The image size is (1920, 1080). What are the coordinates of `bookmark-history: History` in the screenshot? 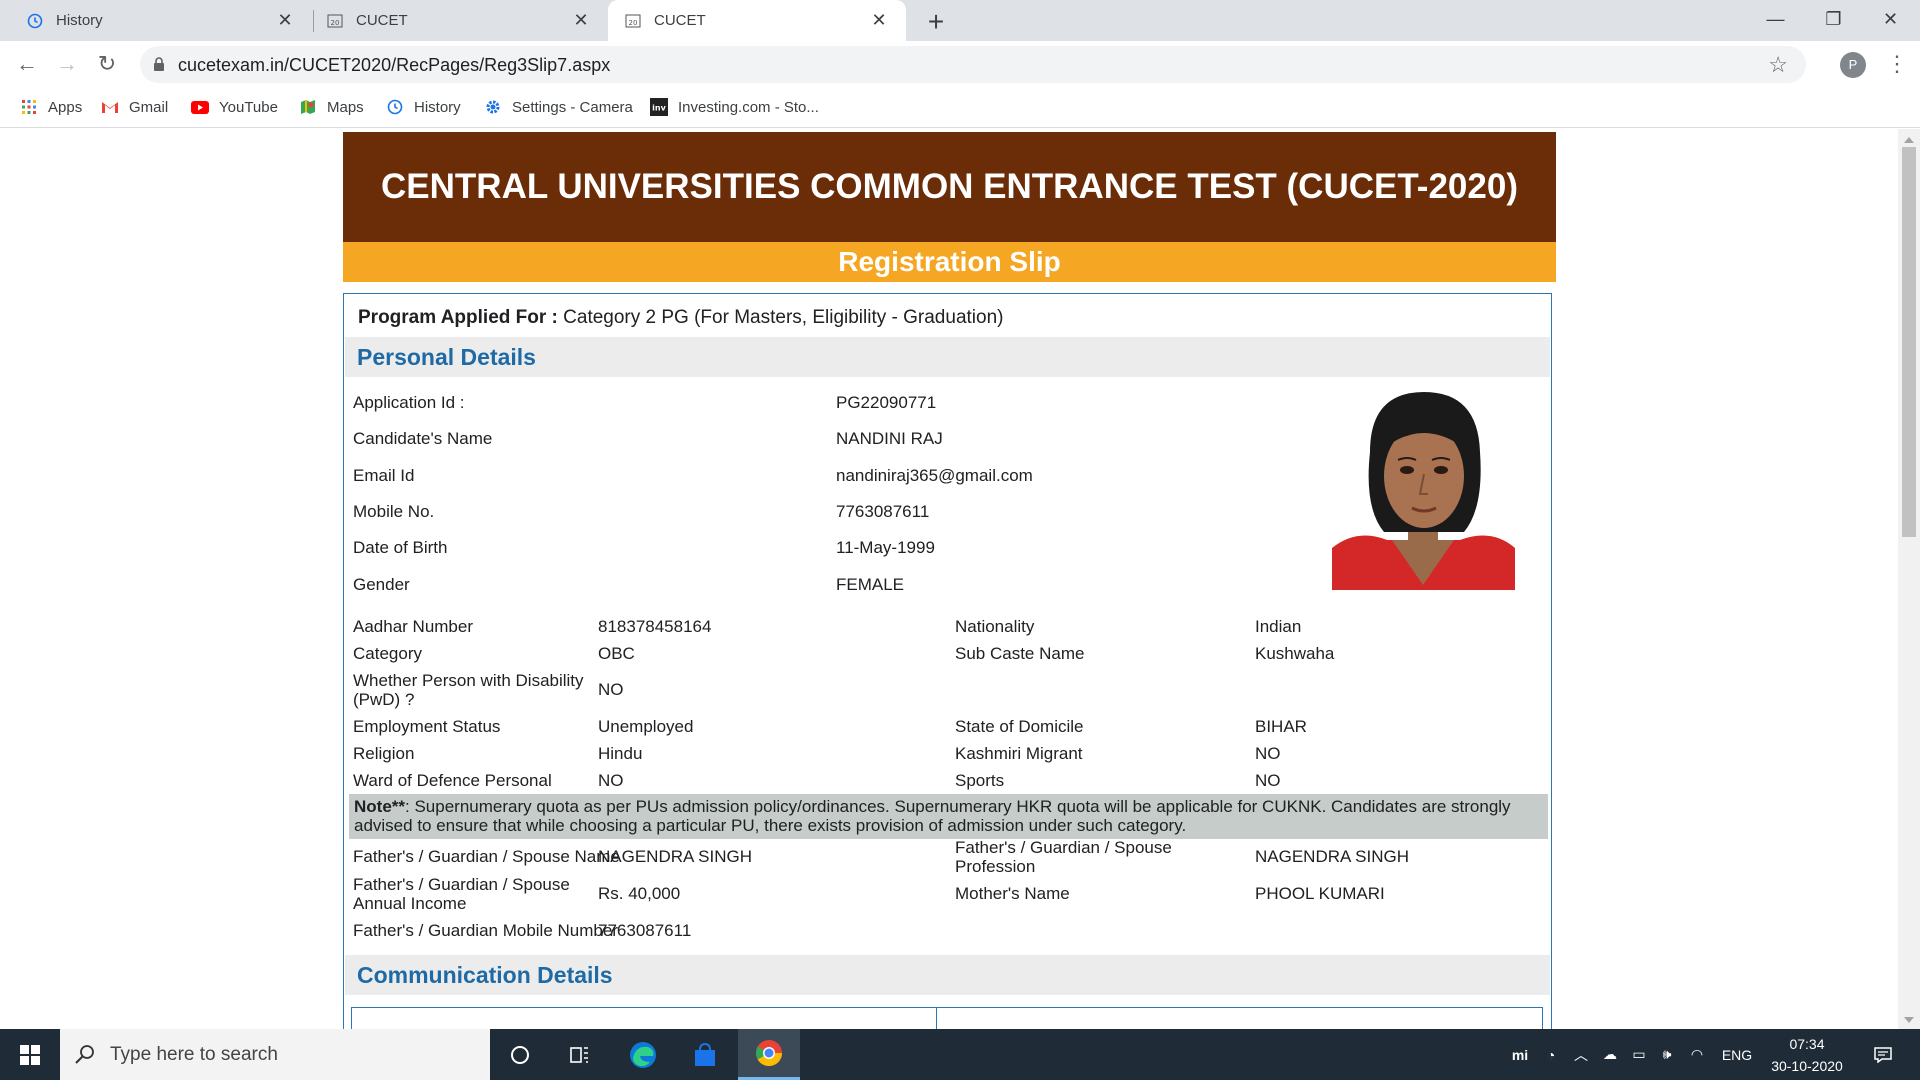 It's located at (423, 107).